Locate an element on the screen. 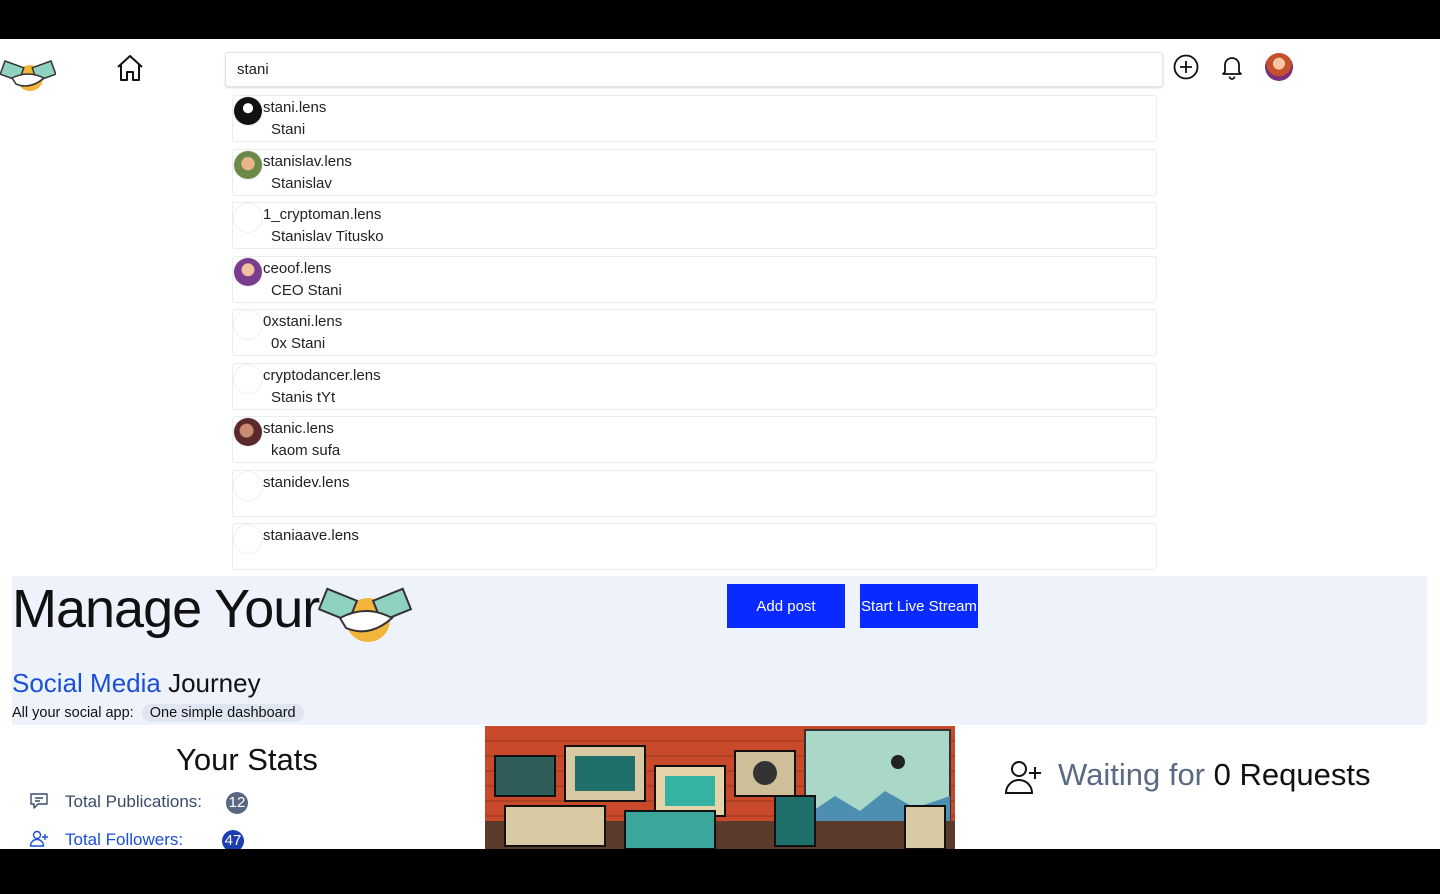  search-result-item: cryptodancer.lens Stanis tYt is located at coordinates (694, 386).